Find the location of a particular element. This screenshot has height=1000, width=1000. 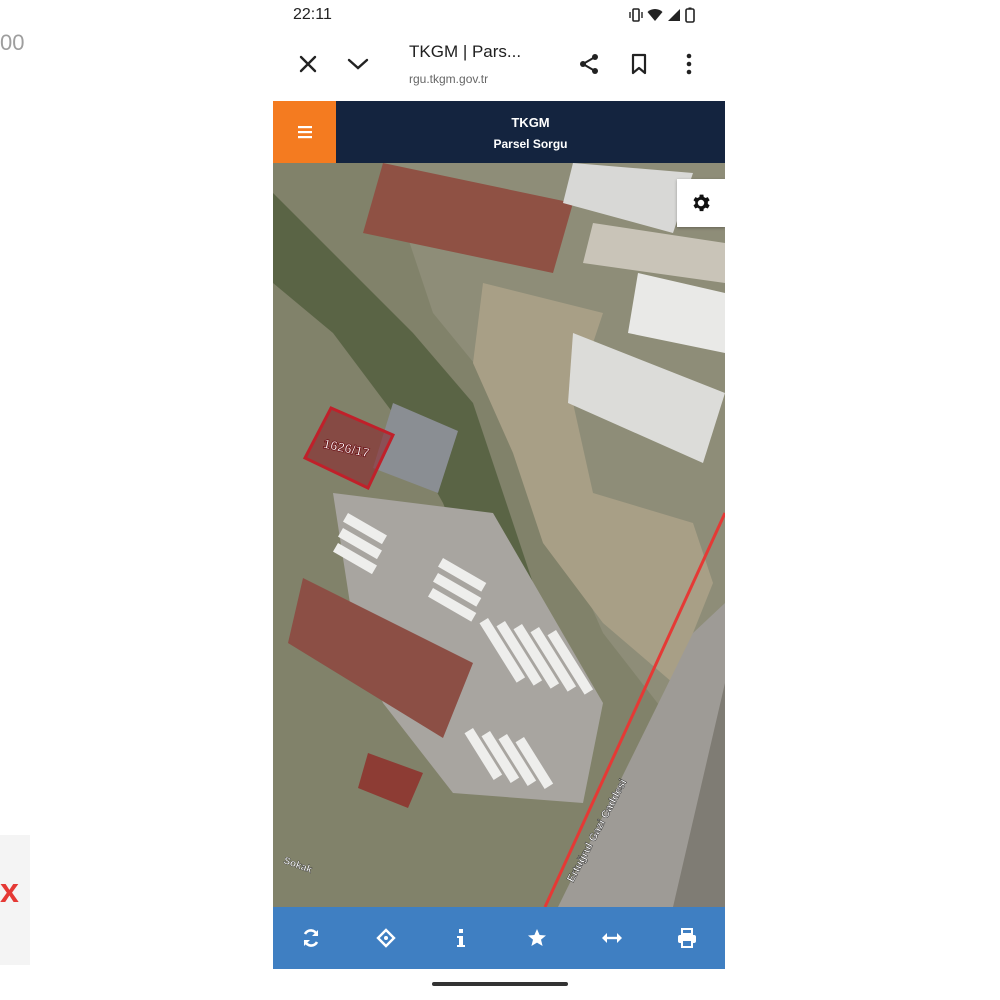

share-icon is located at coordinates (589, 64).